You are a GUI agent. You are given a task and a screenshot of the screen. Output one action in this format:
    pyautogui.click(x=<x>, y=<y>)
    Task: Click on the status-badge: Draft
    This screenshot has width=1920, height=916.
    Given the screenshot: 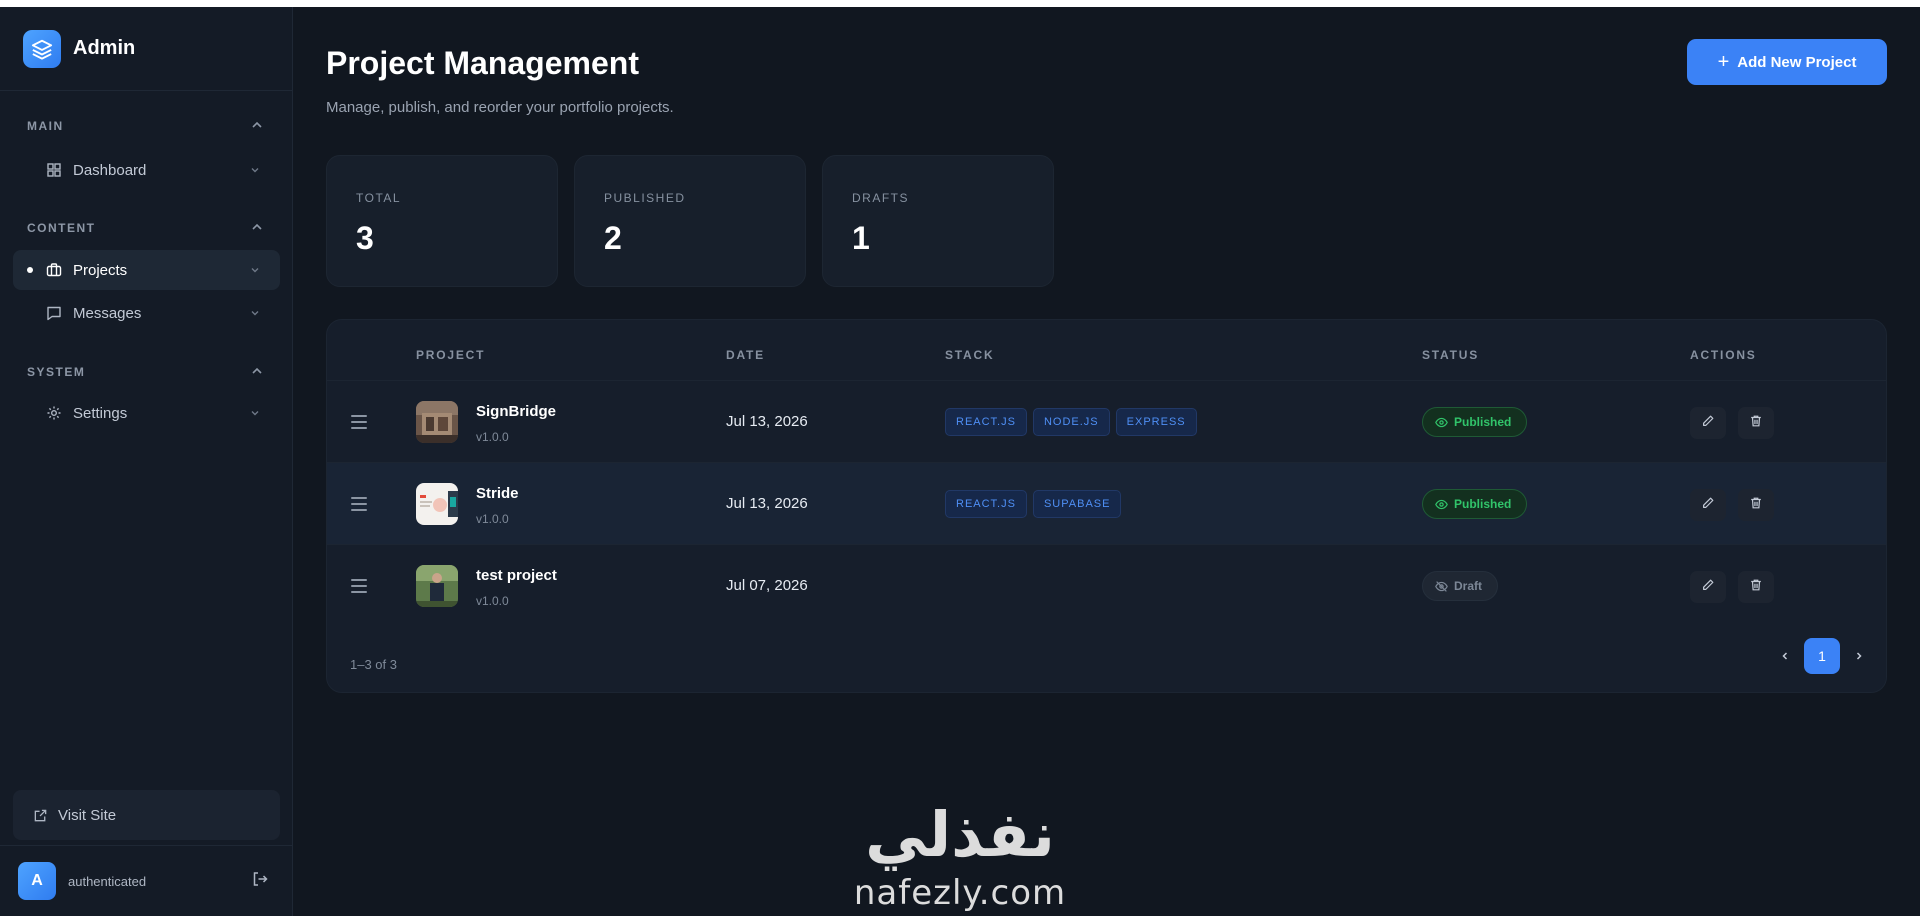 What is the action you would take?
    pyautogui.click(x=1460, y=586)
    